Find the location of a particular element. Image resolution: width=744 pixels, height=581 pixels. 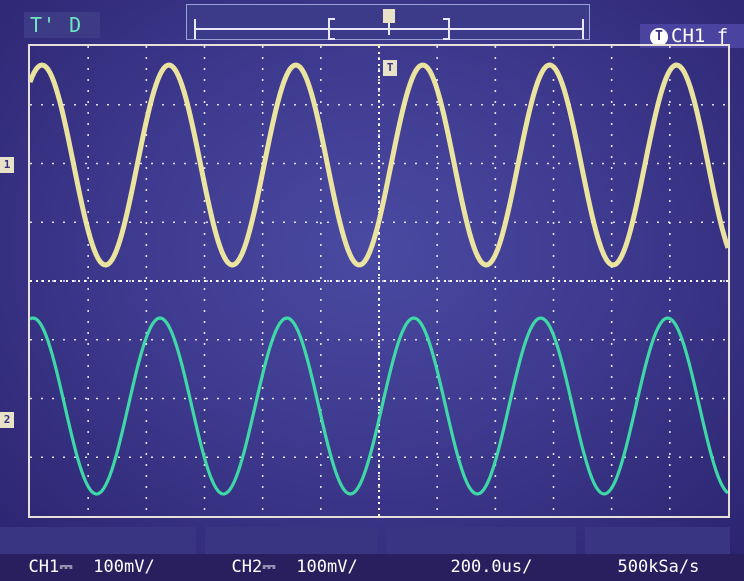

ch1-ground-marker: 1 is located at coordinates (7, 165).